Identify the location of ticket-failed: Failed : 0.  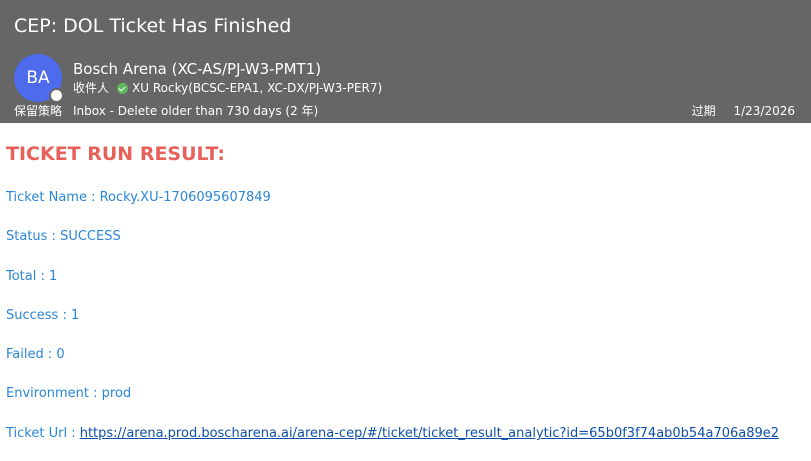
(35, 354).